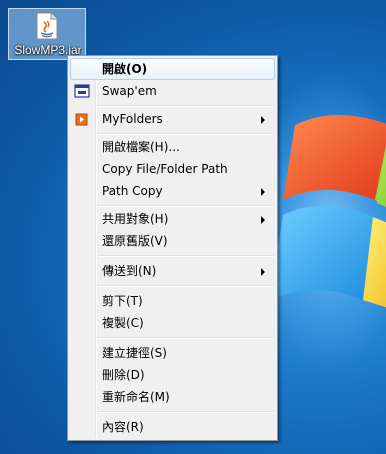  I want to click on menu-item-cut: 剪下(T), so click(172, 301).